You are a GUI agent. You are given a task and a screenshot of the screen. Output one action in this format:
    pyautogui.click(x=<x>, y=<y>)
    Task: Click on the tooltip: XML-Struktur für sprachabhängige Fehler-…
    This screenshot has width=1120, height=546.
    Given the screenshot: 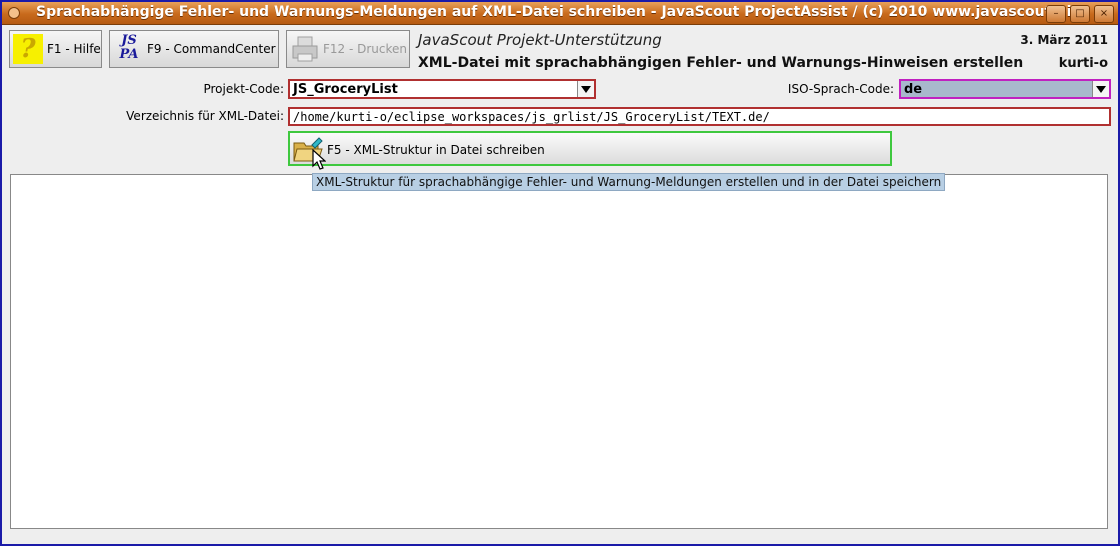 What is the action you would take?
    pyautogui.click(x=629, y=182)
    